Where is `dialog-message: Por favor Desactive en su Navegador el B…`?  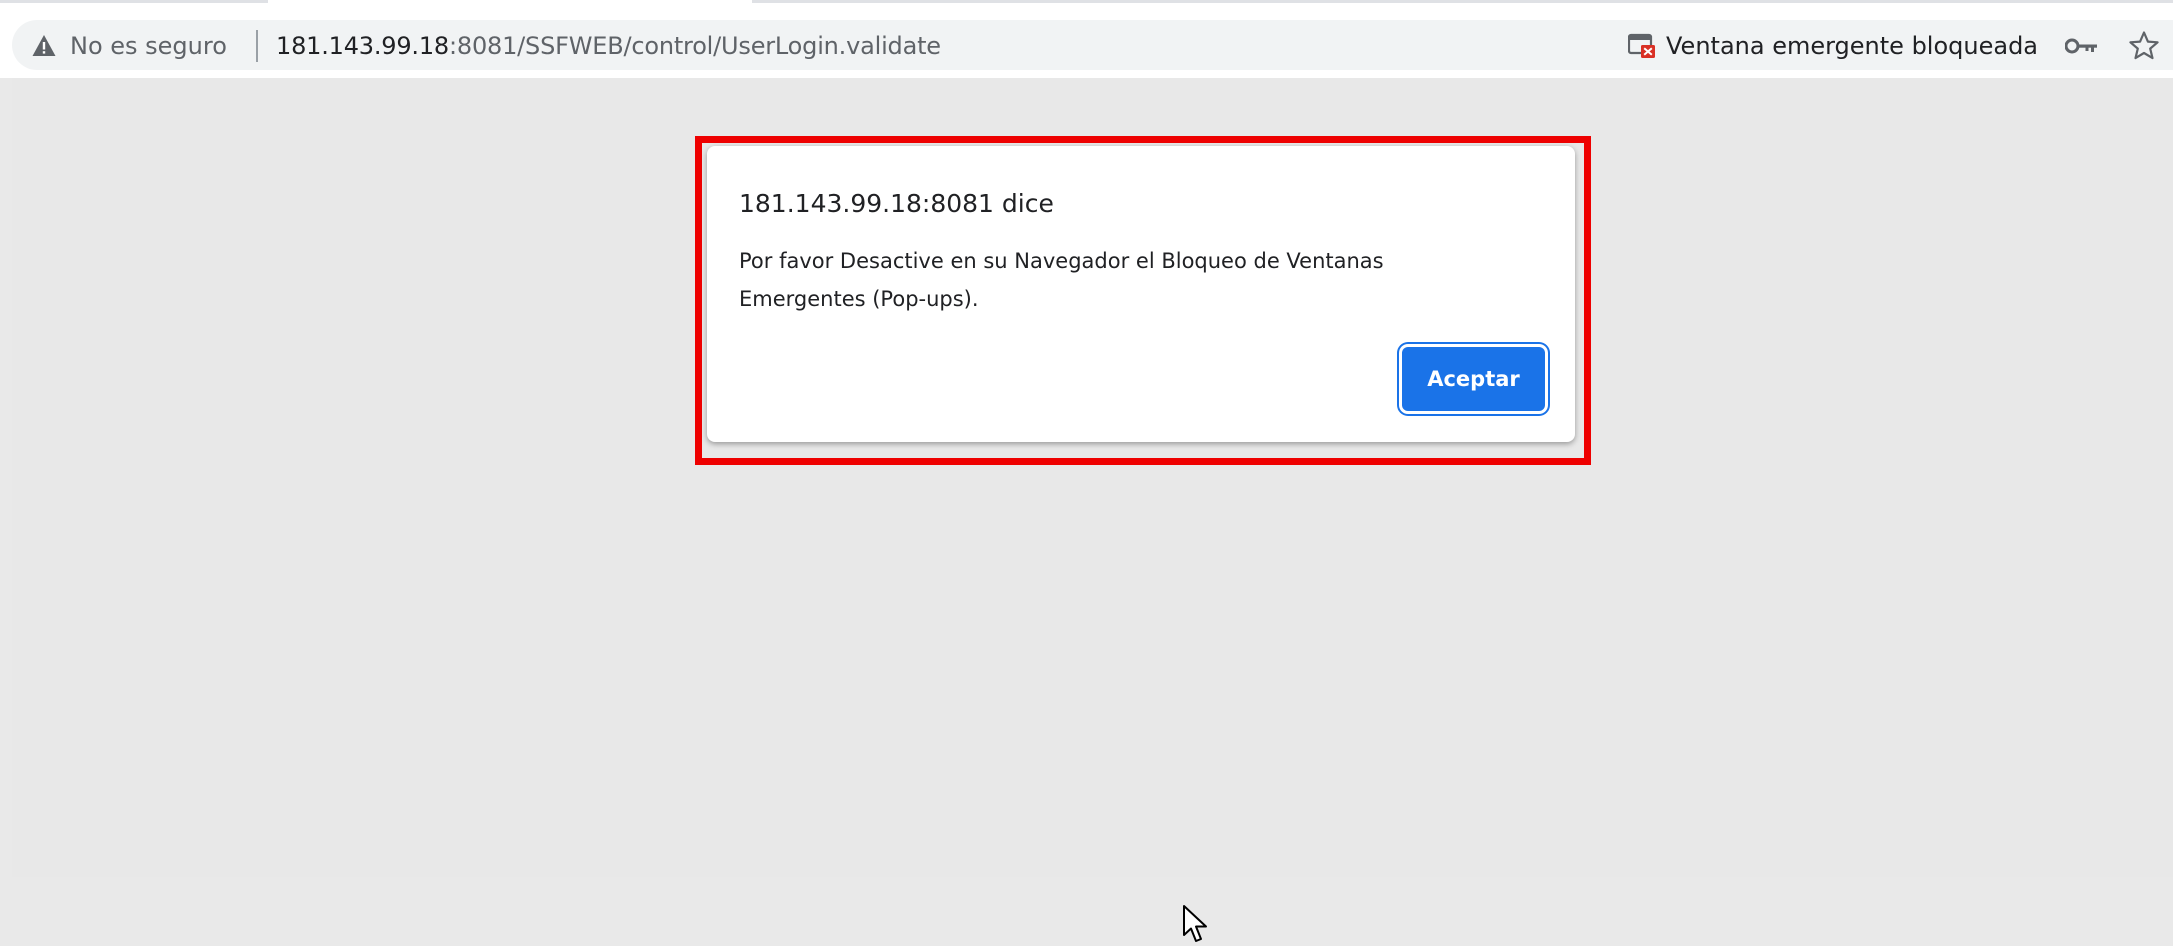 dialog-message: Por favor Desactive en su Navegador el B… is located at coordinates (1061, 280).